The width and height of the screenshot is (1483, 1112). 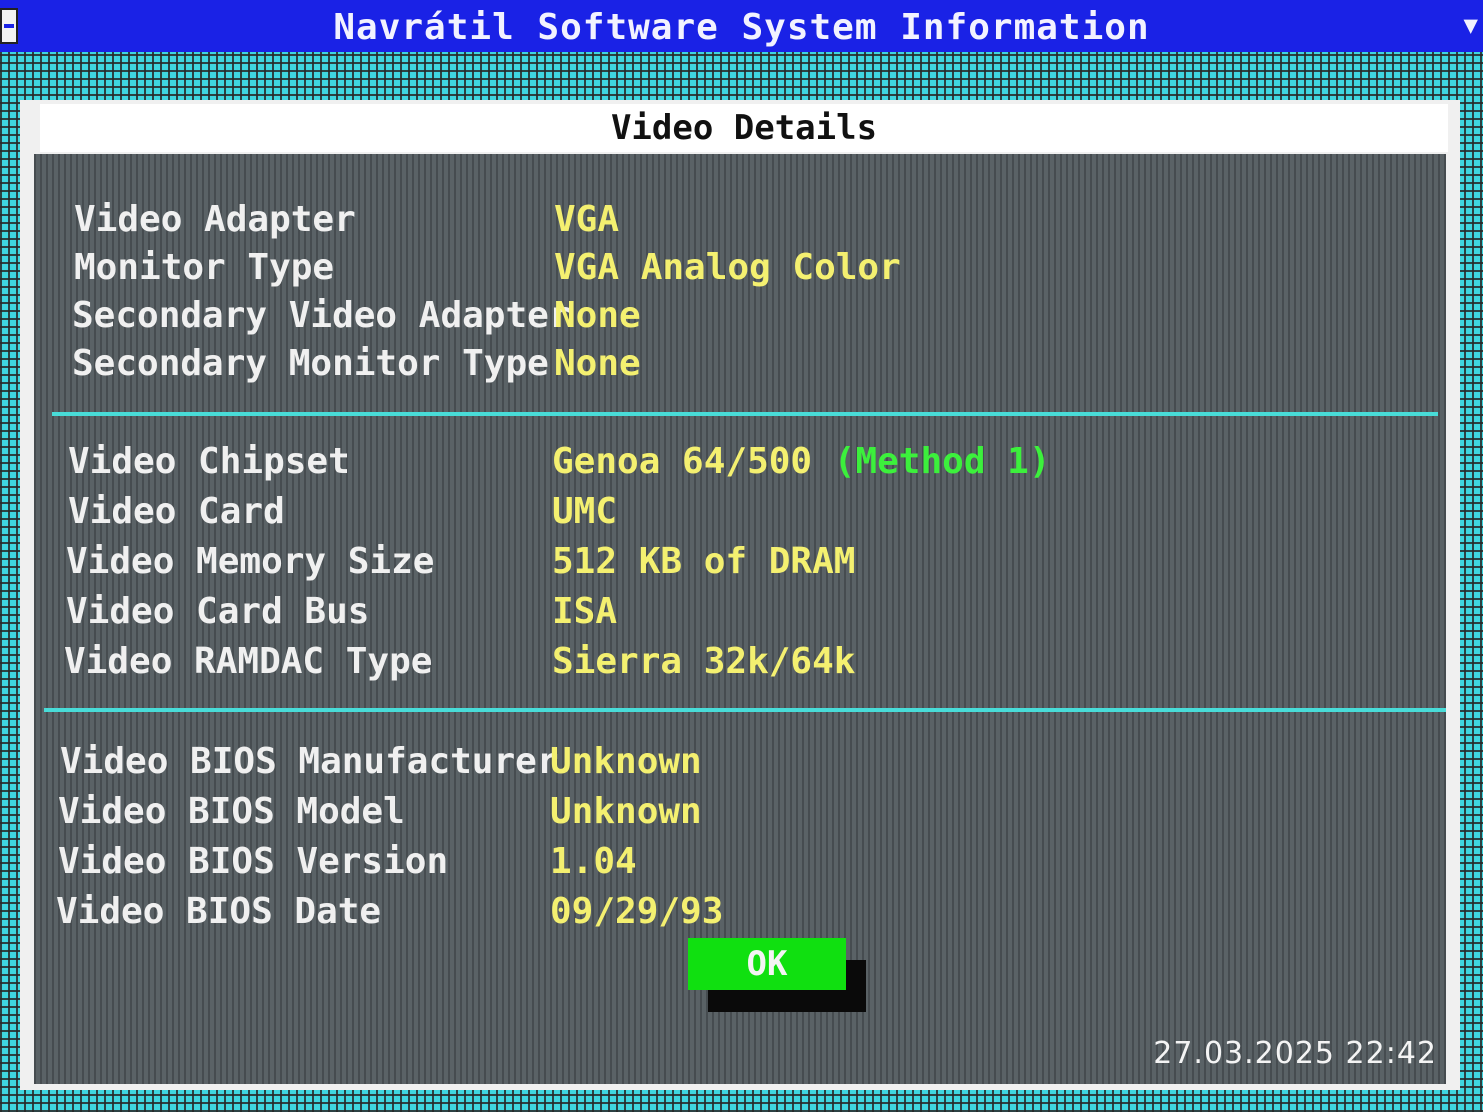 What do you see at coordinates (727, 267) in the screenshot?
I see `row-value: VGA Analog Color` at bounding box center [727, 267].